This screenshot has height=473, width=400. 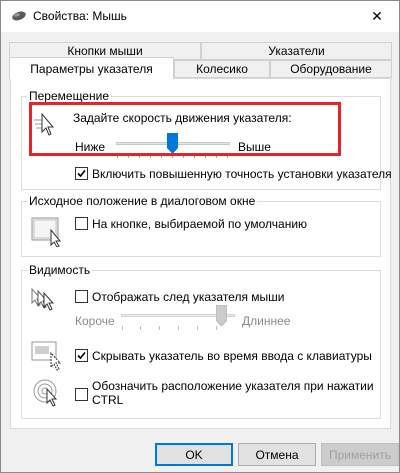 What do you see at coordinates (105, 51) in the screenshot?
I see `tab-label: Кнопки мыши` at bounding box center [105, 51].